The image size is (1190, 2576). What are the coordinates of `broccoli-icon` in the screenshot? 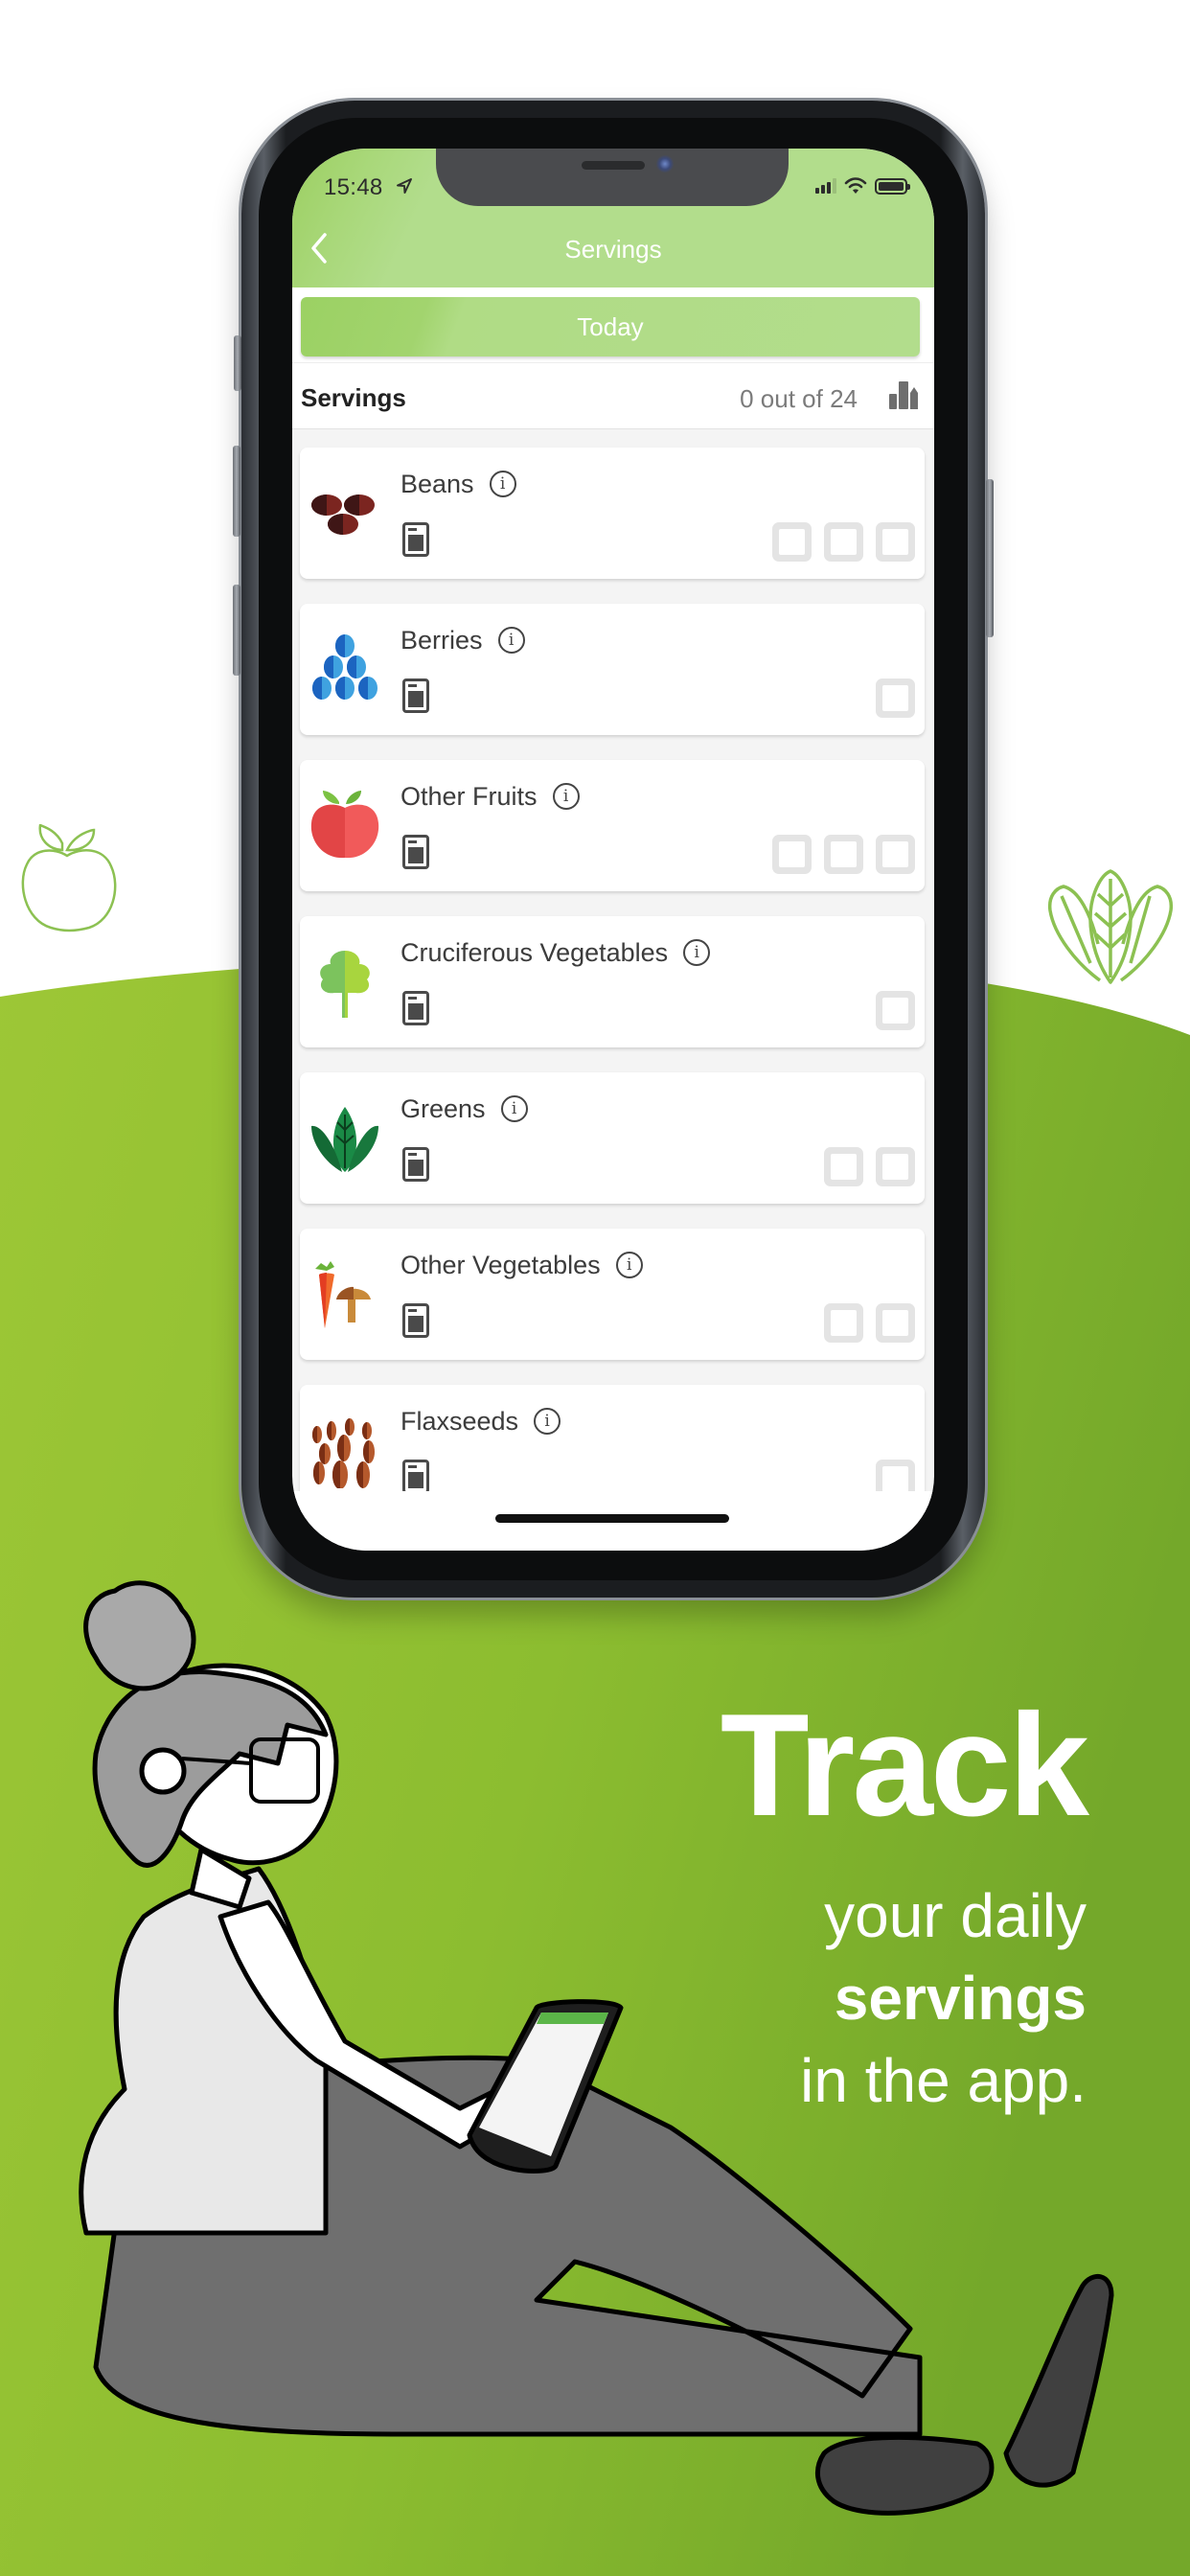 It's located at (345, 982).